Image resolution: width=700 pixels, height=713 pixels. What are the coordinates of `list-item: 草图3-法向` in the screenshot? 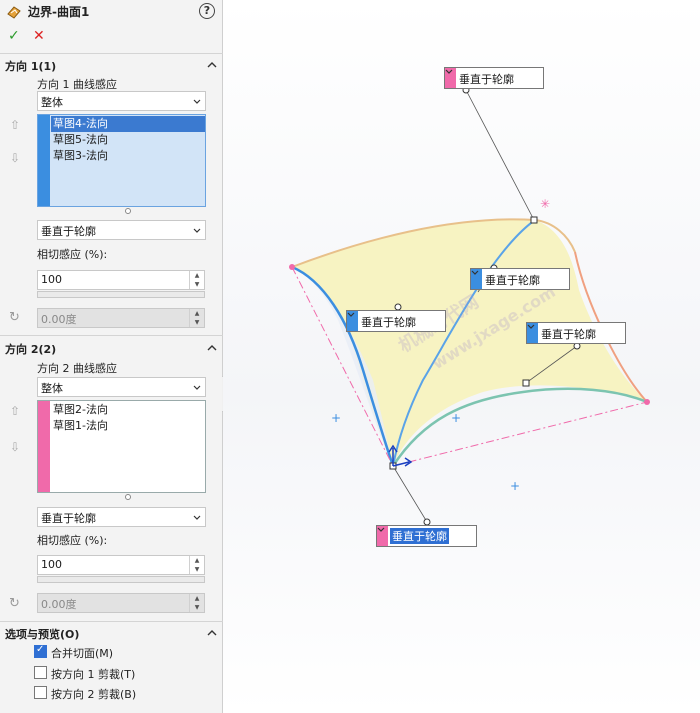 It's located at (80, 156).